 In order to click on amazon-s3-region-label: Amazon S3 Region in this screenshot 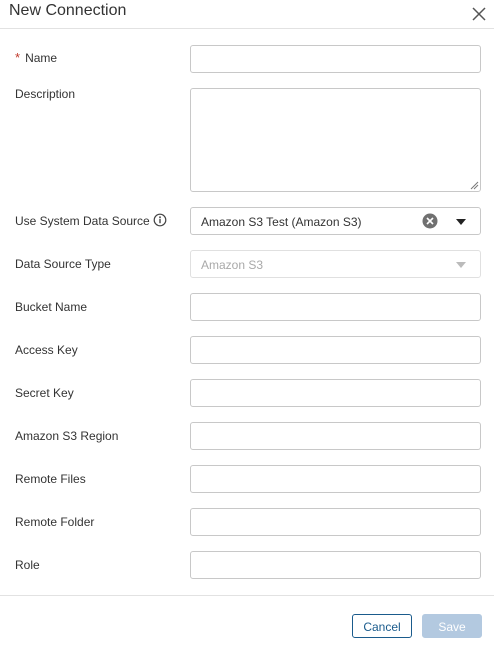, I will do `click(67, 436)`.